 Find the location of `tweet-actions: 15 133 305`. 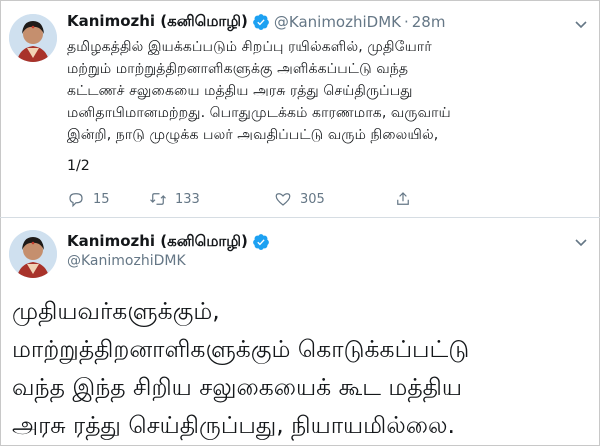

tweet-actions: 15 133 305 is located at coordinates (243, 199).